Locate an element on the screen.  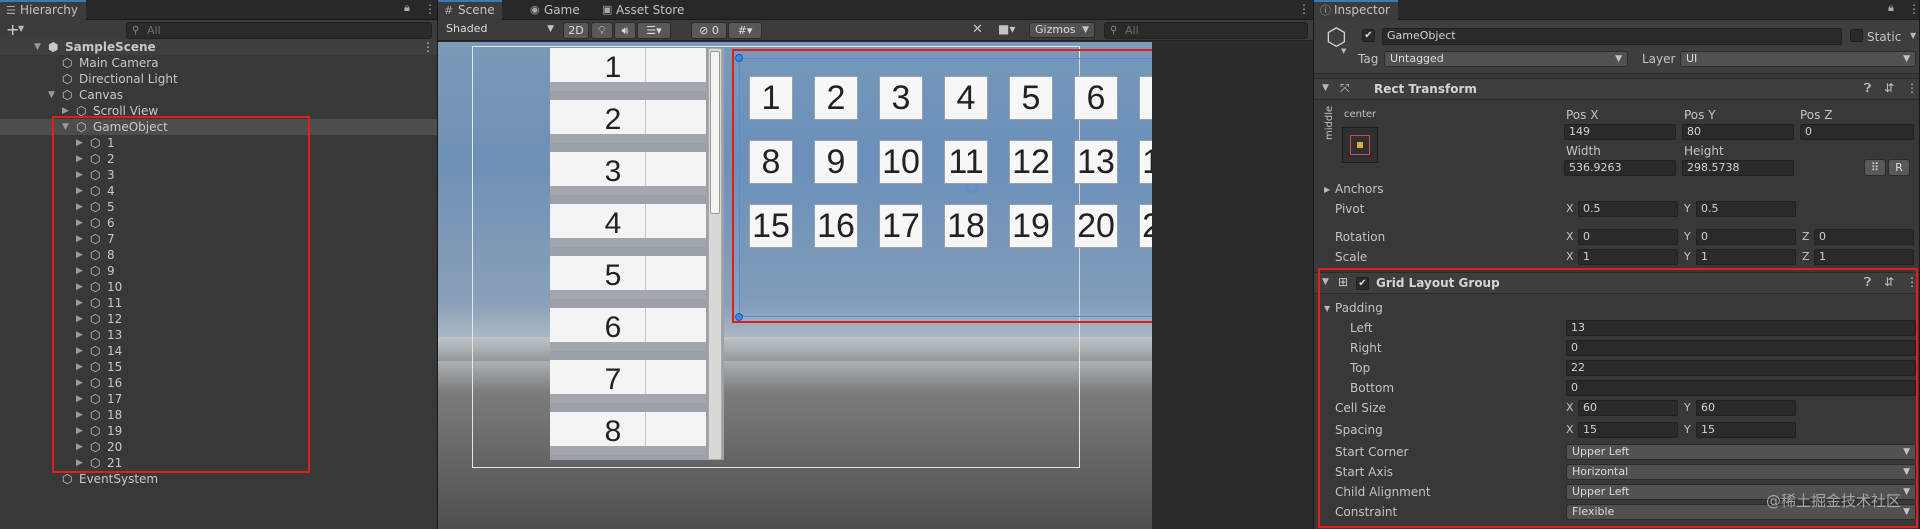
preset-icon: ⇵ is located at coordinates (1889, 282).